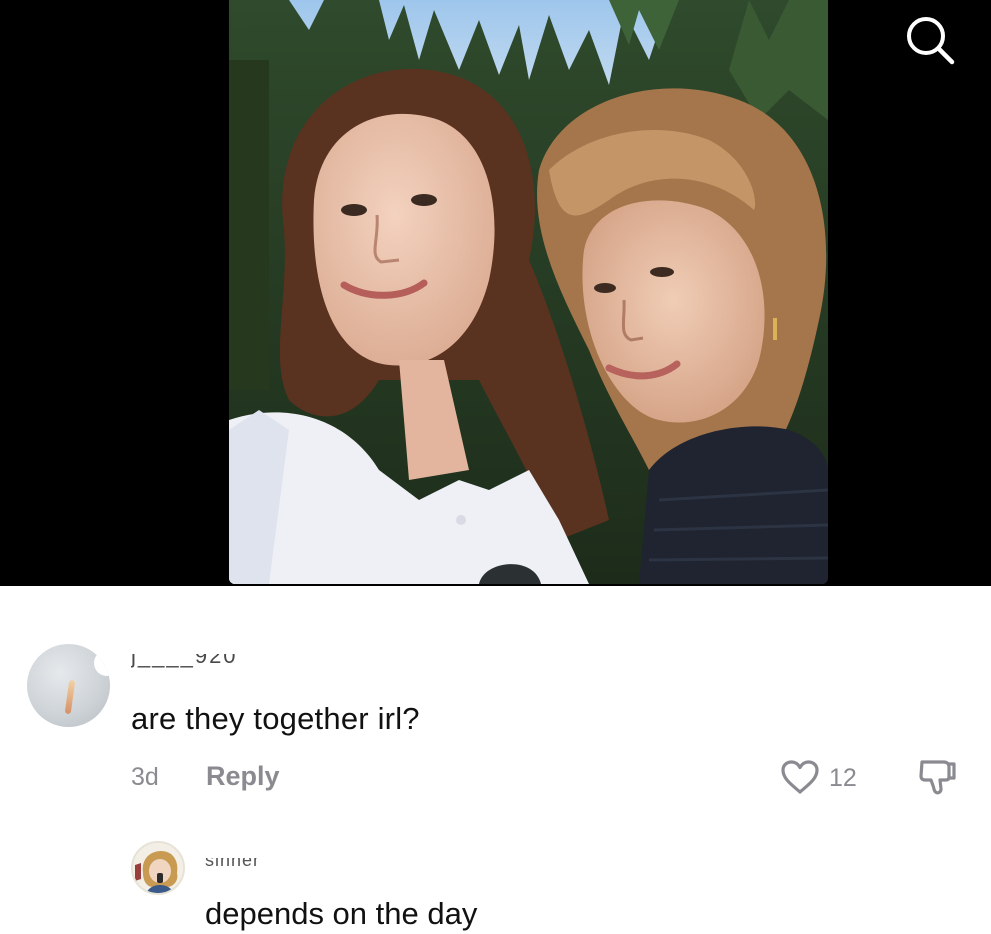 This screenshot has height=934, width=991. I want to click on search-button, so click(930, 40).